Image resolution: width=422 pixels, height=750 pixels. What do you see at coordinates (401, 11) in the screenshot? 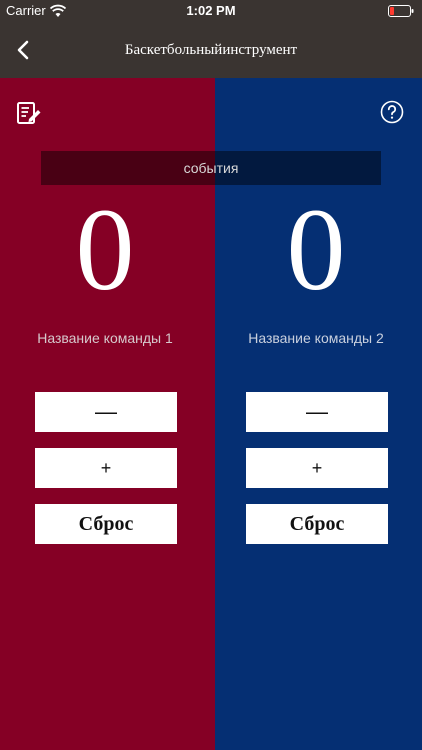
I see `battery-icon` at bounding box center [401, 11].